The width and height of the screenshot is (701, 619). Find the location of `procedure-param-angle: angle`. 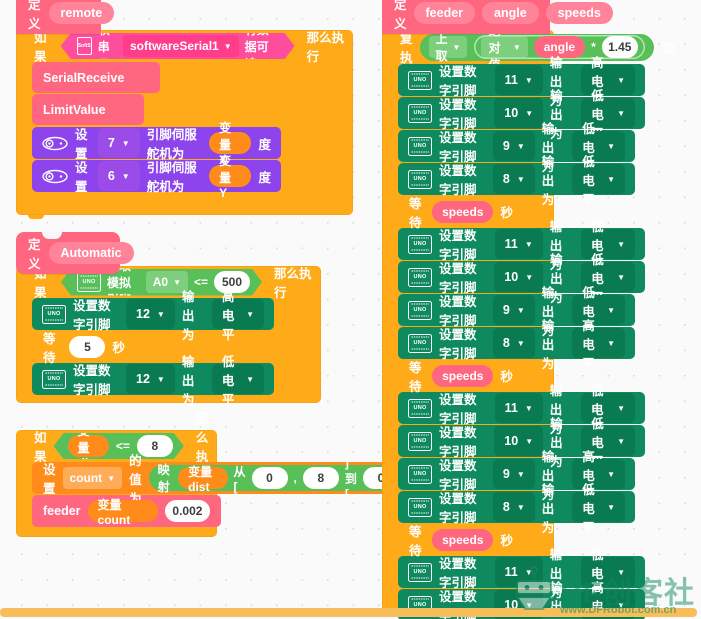

procedure-param-angle: angle is located at coordinates (510, 13).